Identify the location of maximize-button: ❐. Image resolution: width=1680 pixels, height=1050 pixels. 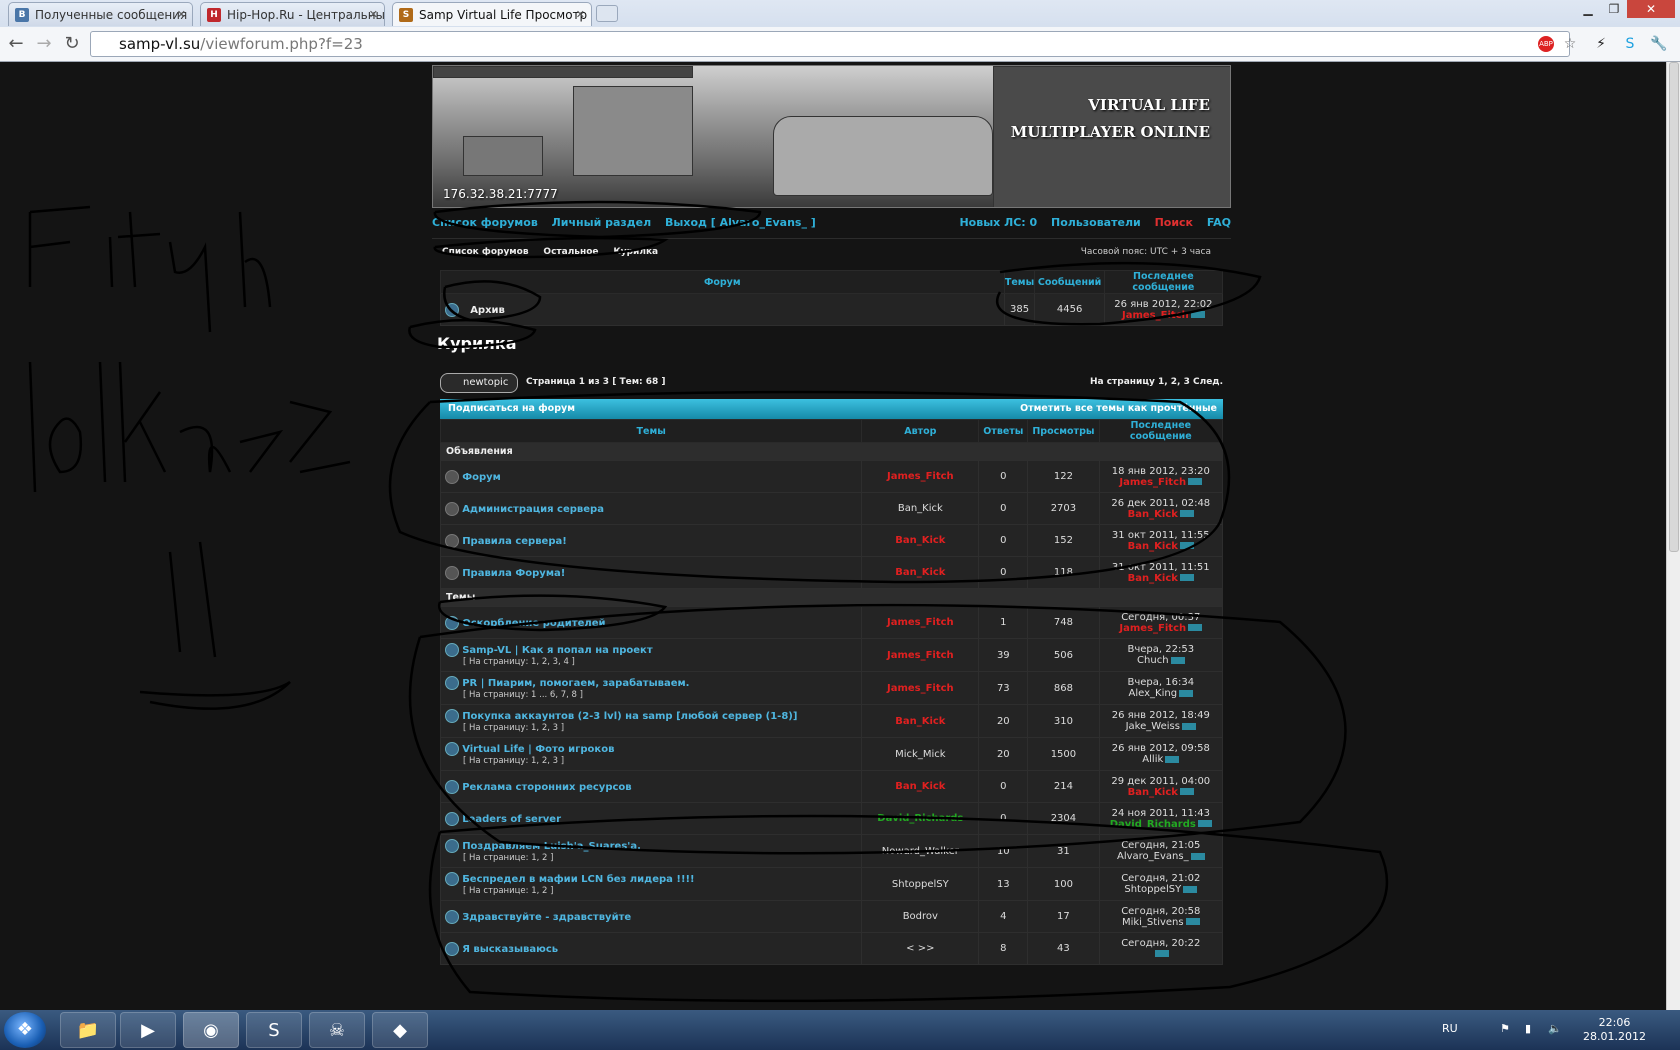
(1614, 9).